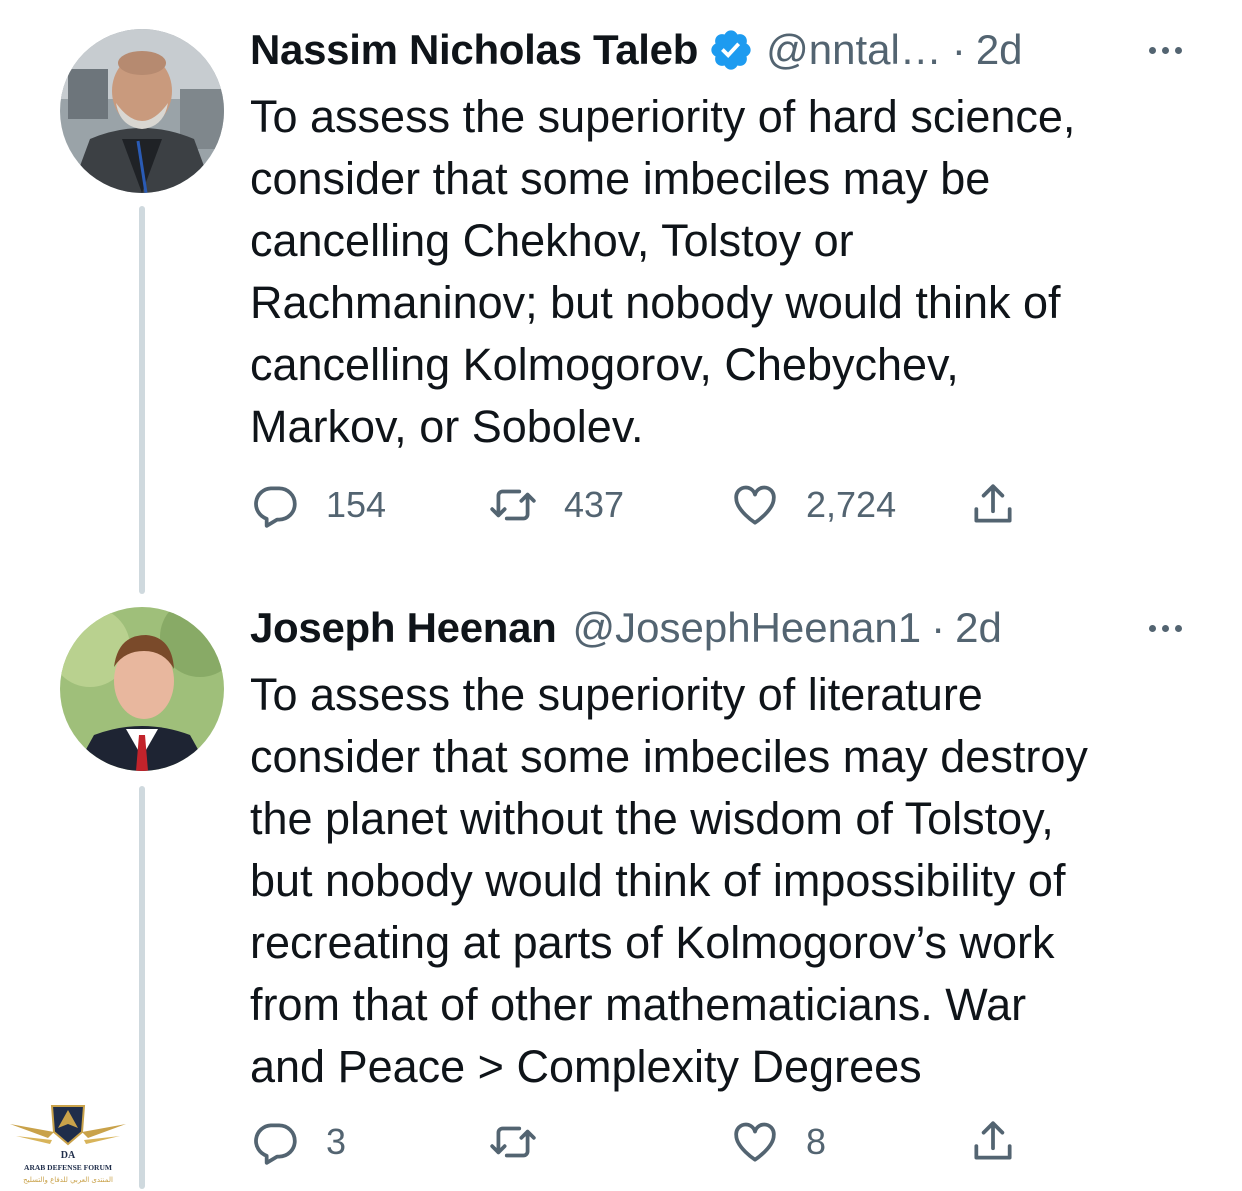 The width and height of the screenshot is (1242, 1191). What do you see at coordinates (68, 1180) in the screenshot?
I see `watermark-subtitle: المنتدى العربي للدفاع والتسليح` at bounding box center [68, 1180].